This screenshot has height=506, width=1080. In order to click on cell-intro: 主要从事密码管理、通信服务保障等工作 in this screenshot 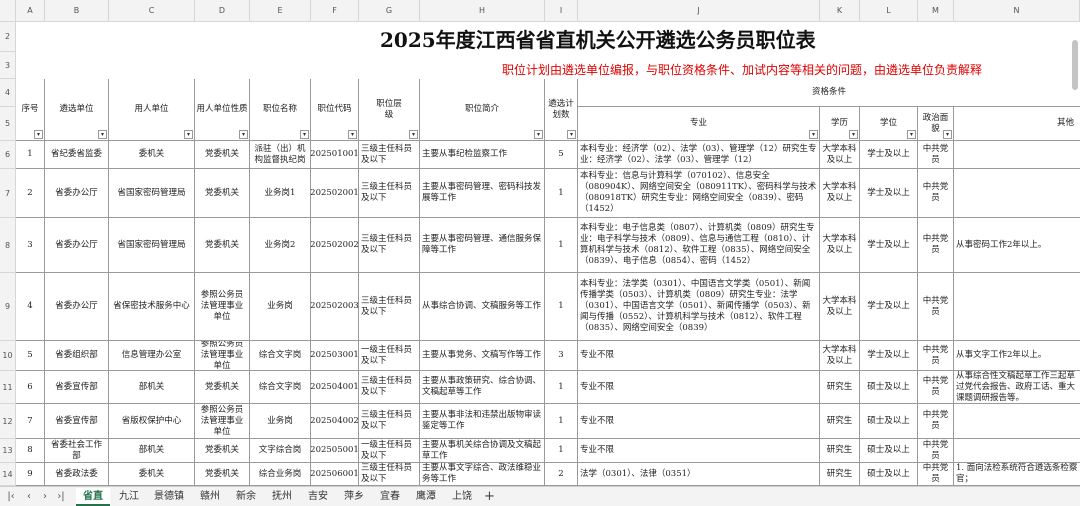, I will do `click(482, 245)`.